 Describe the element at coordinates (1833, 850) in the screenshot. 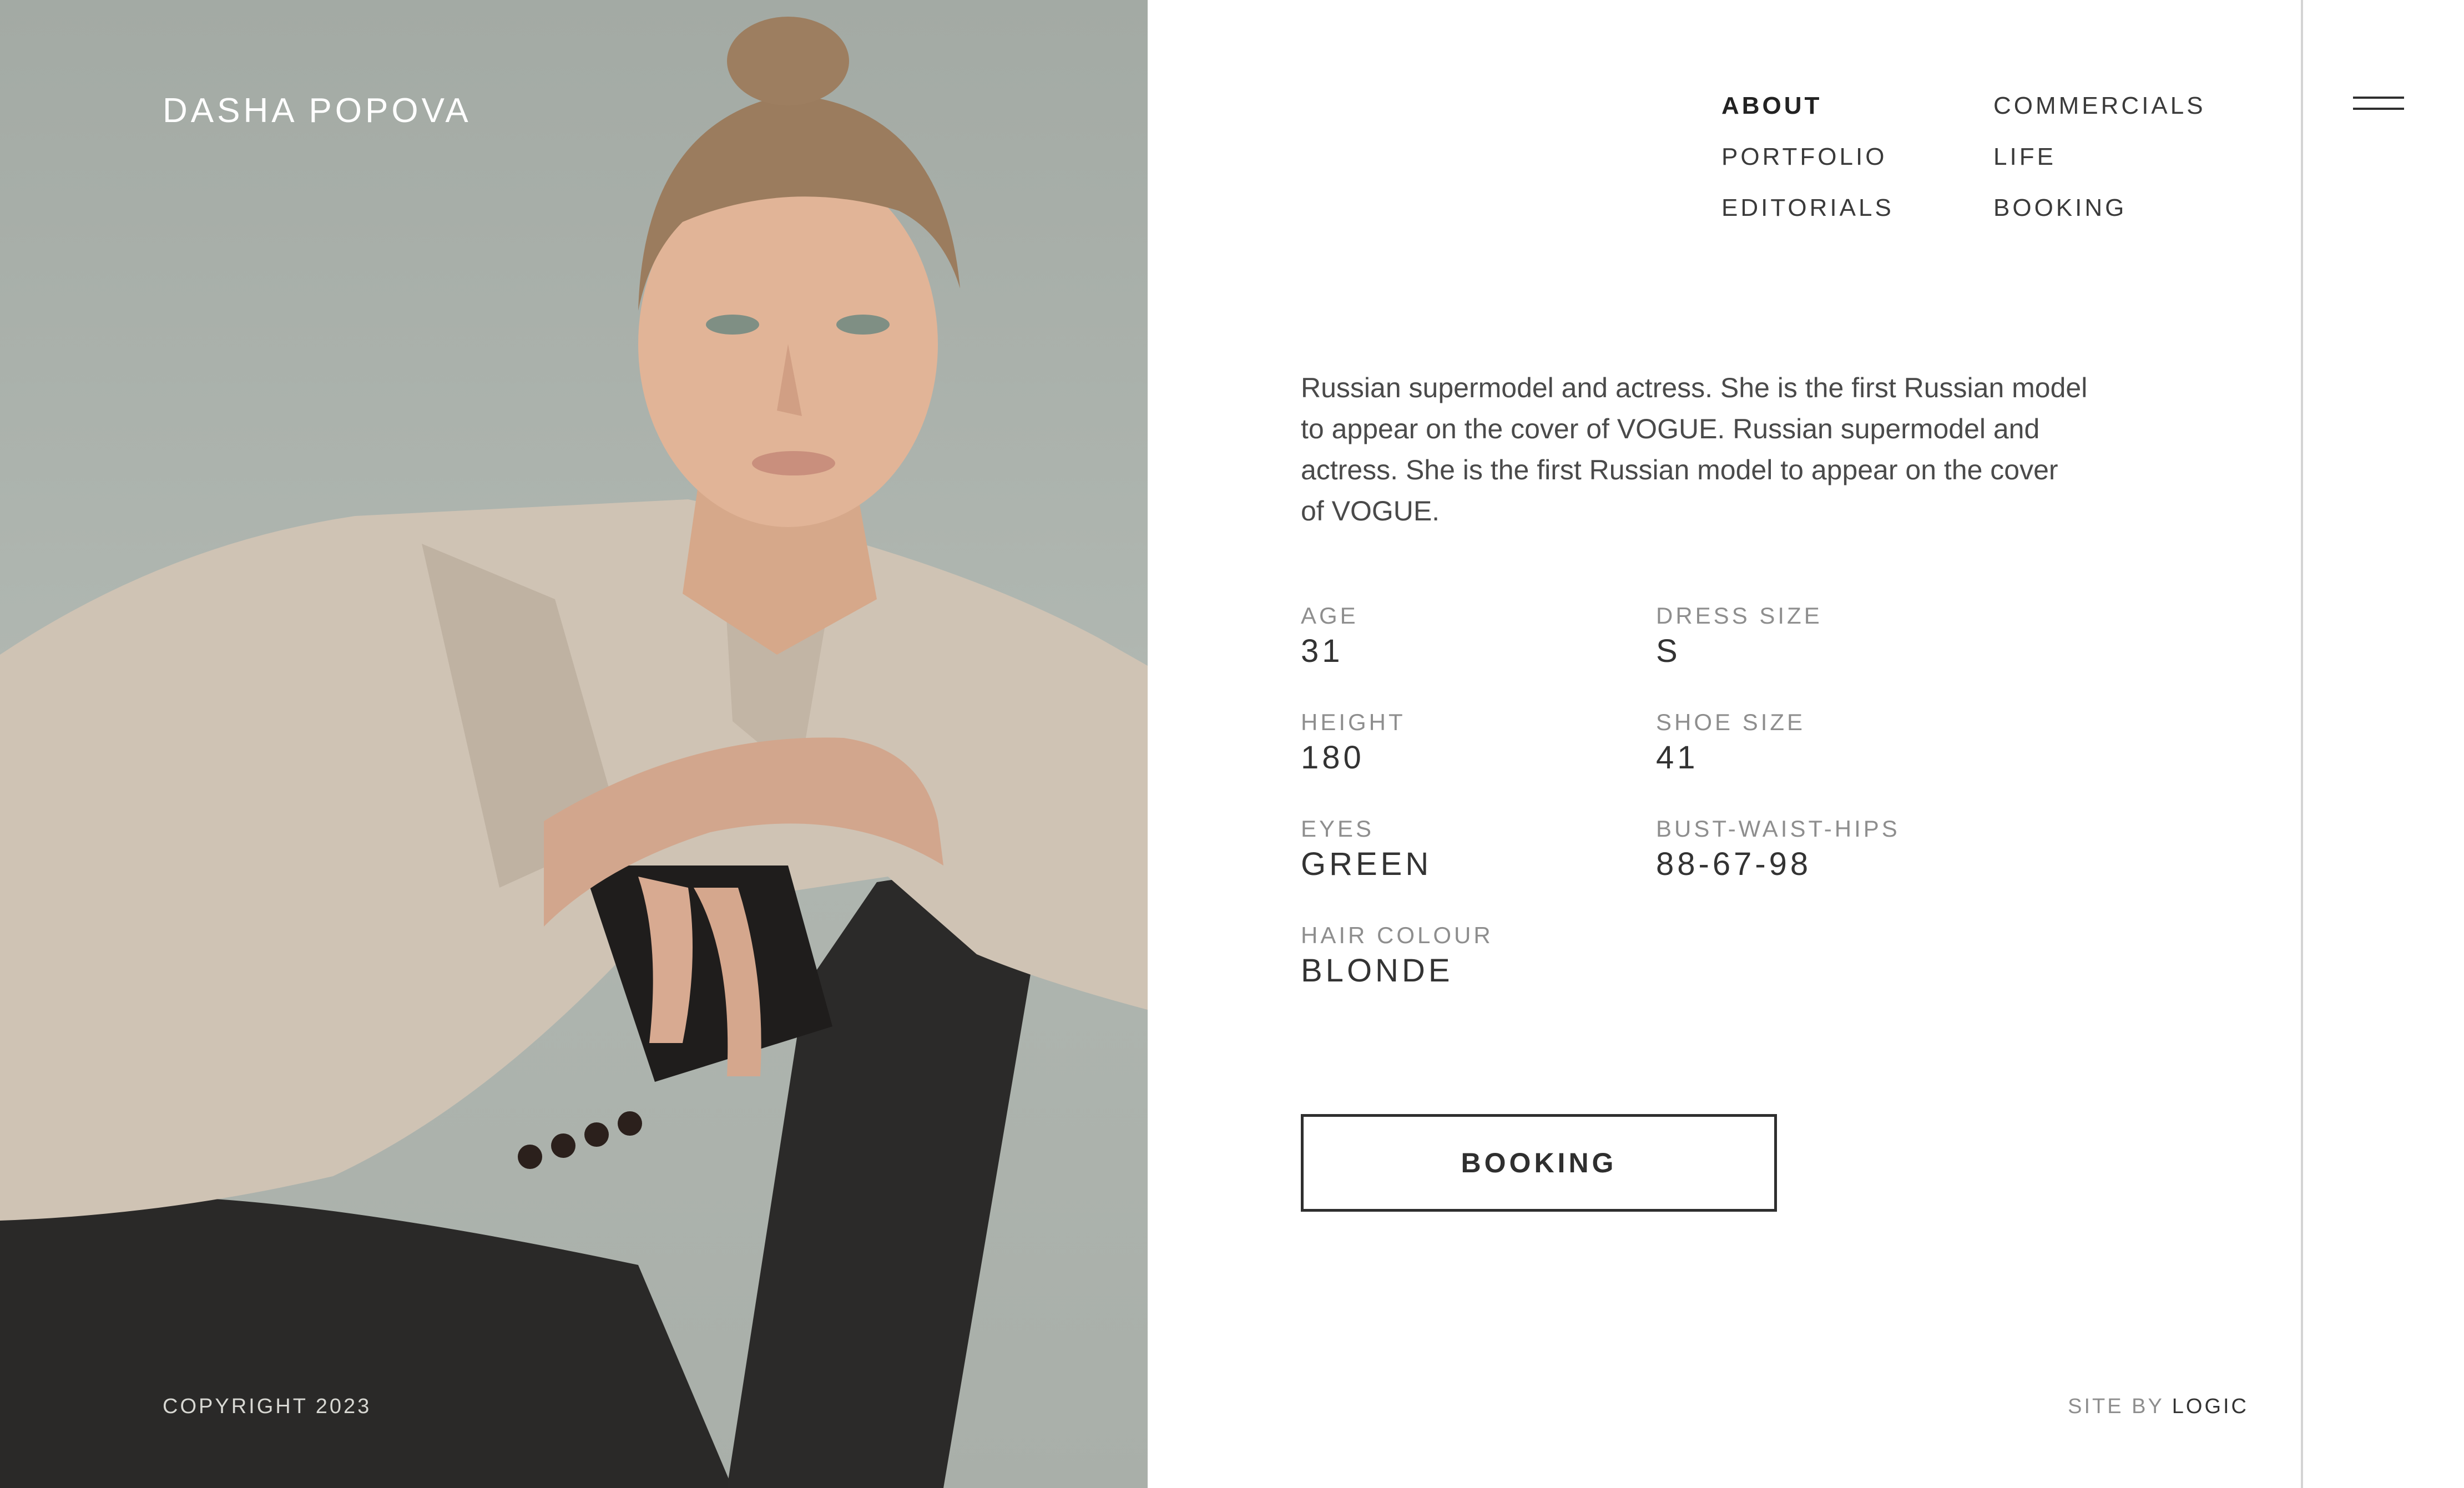

I see `stat-bust-waist-hips: BUST-WAIST-HIPS 88-67-98` at that location.